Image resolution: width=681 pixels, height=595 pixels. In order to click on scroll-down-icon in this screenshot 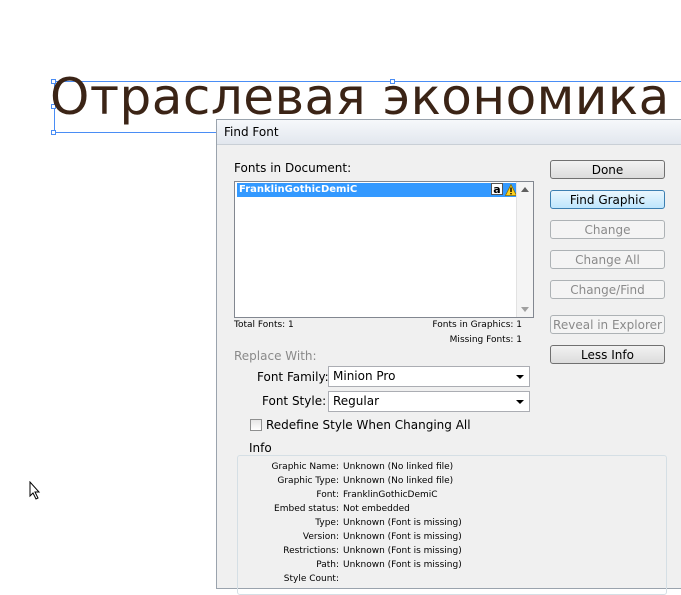, I will do `click(525, 309)`.